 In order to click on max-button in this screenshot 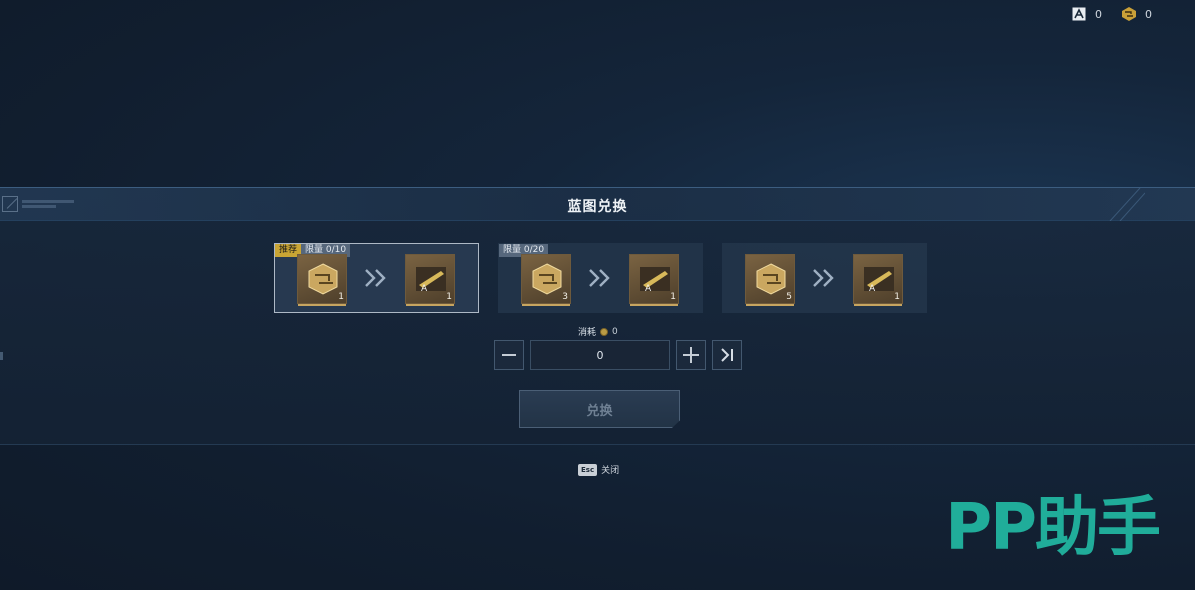, I will do `click(727, 355)`.